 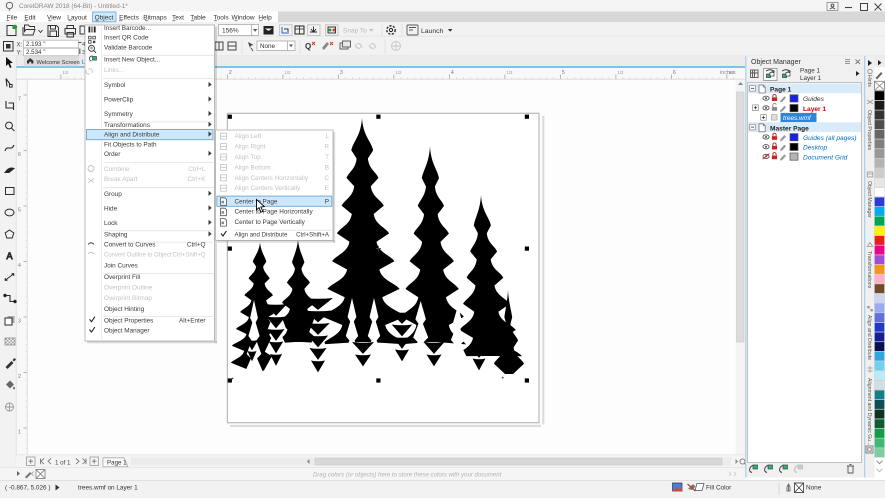 What do you see at coordinates (797, 118) in the screenshot?
I see `svg-text: trees.wmf` at bounding box center [797, 118].